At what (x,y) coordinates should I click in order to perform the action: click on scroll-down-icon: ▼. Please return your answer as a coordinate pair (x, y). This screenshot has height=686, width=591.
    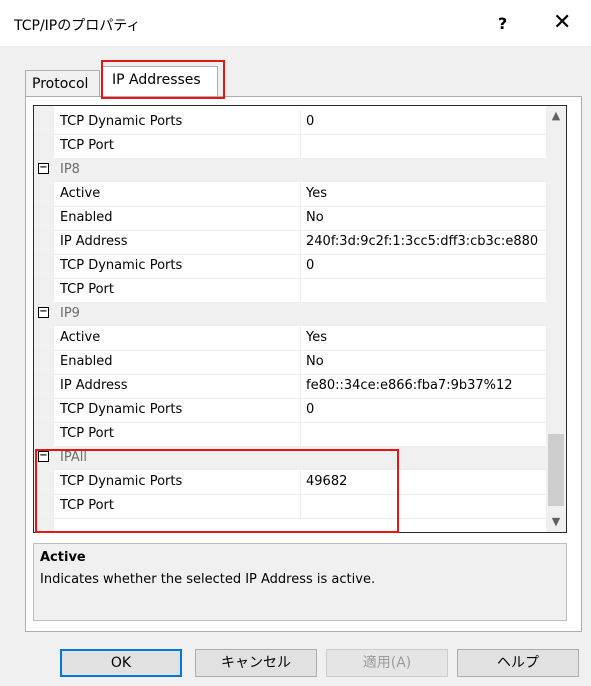
    Looking at the image, I should click on (556, 522).